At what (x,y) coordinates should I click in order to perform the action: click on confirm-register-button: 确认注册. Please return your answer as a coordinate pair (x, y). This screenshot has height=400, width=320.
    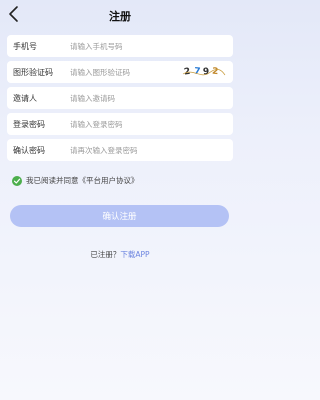
    Looking at the image, I should click on (119, 216).